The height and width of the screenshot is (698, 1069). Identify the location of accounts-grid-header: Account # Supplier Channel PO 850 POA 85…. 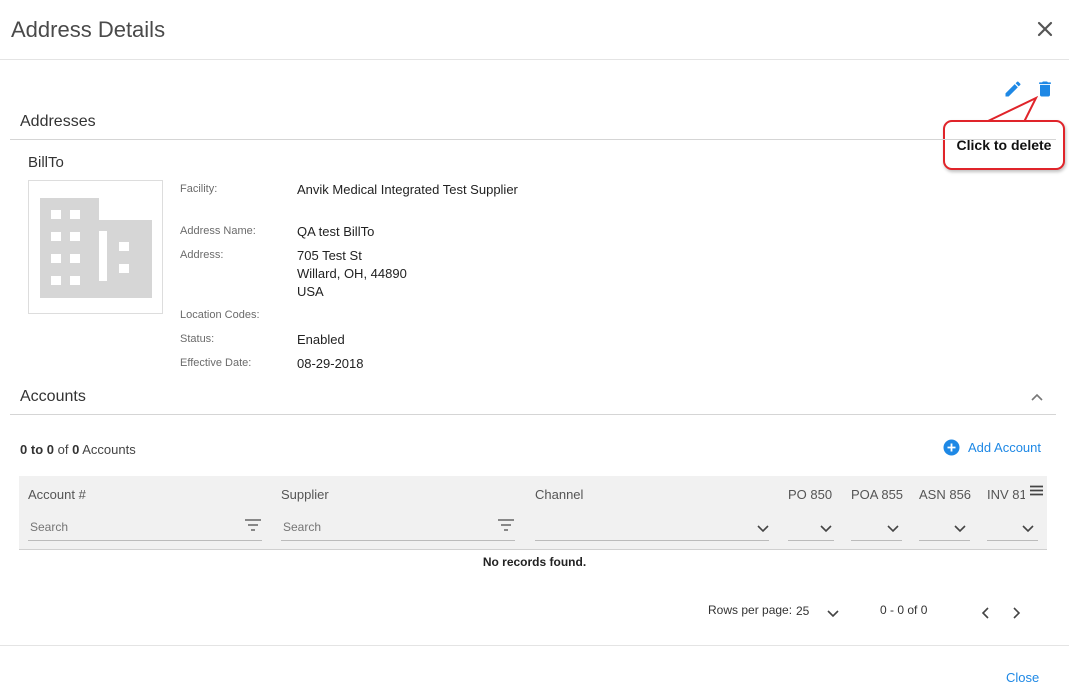
(533, 513).